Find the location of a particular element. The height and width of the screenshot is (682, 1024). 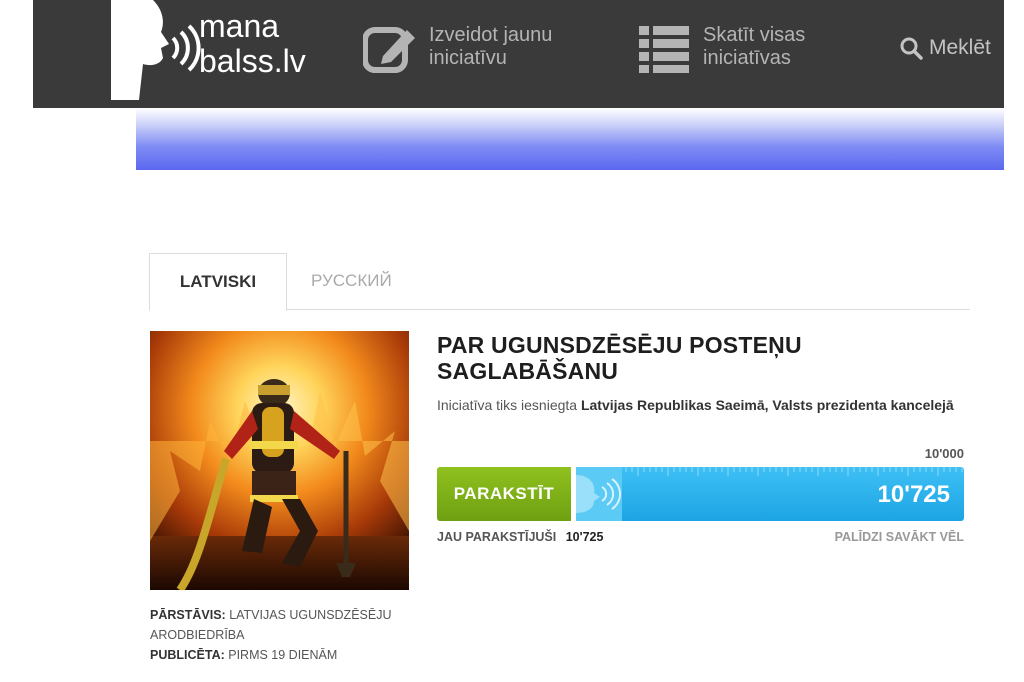

nav-create-line-1: Izveidot jaunu is located at coordinates (491, 35).